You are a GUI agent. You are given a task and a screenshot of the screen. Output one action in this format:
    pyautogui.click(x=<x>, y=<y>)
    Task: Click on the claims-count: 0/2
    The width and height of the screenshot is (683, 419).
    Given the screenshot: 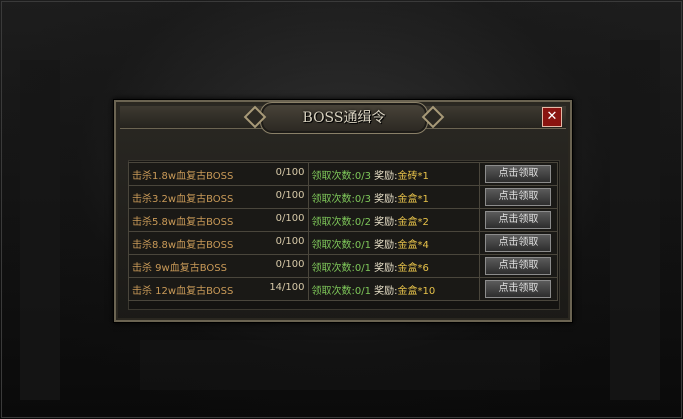 What is the action you would take?
    pyautogui.click(x=362, y=222)
    